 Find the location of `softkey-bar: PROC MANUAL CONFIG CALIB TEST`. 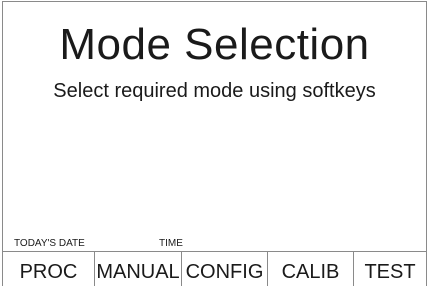

softkey-bar: PROC MANUAL CONFIG CALIB TEST is located at coordinates (214, 268).